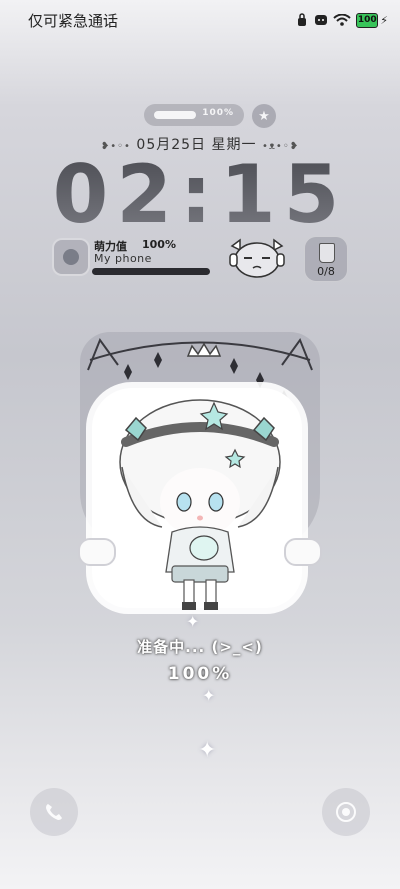 This screenshot has width=400, height=889. I want to click on loading-percent: 100%, so click(200, 674).